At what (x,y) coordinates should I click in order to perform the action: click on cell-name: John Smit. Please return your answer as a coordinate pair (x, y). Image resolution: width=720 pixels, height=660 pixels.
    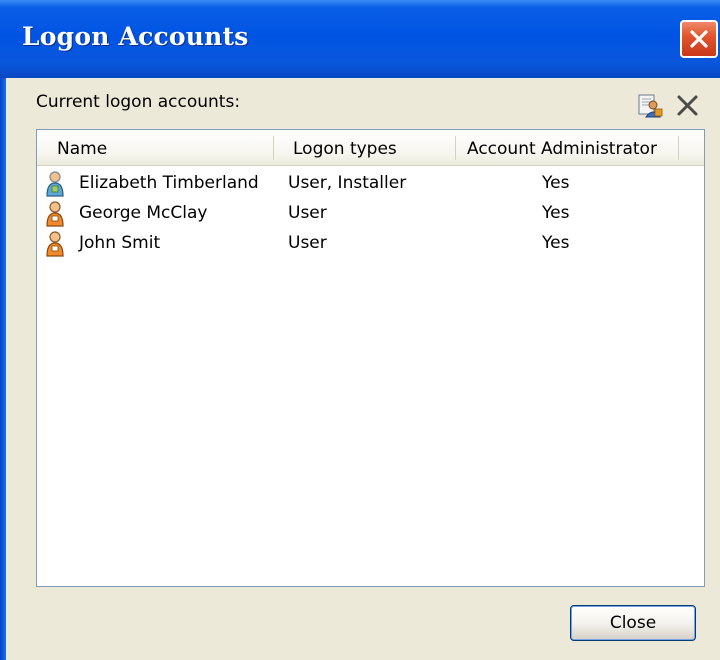
    Looking at the image, I should click on (120, 243).